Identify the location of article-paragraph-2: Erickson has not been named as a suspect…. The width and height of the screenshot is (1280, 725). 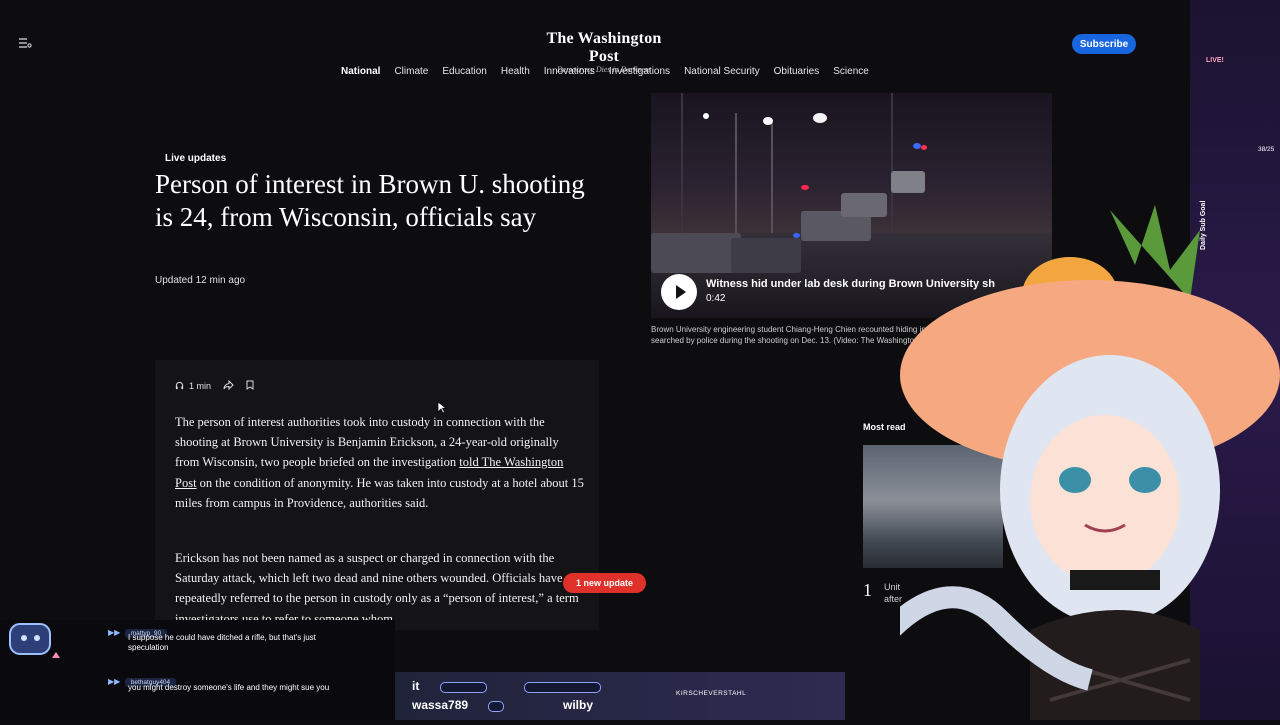
(377, 588).